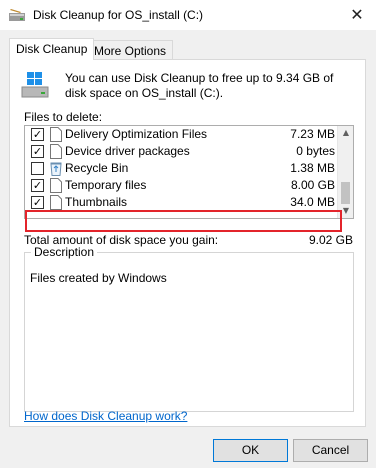 Image resolution: width=376 pixels, height=468 pixels. Describe the element at coordinates (345, 211) in the screenshot. I see `scroll-down-arrow-icon: ▼` at that location.